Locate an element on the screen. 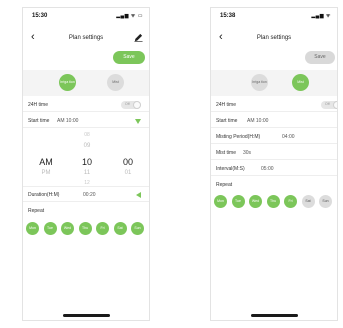 This screenshot has width=343, height=328. collapse-left-icon is located at coordinates (138, 195).